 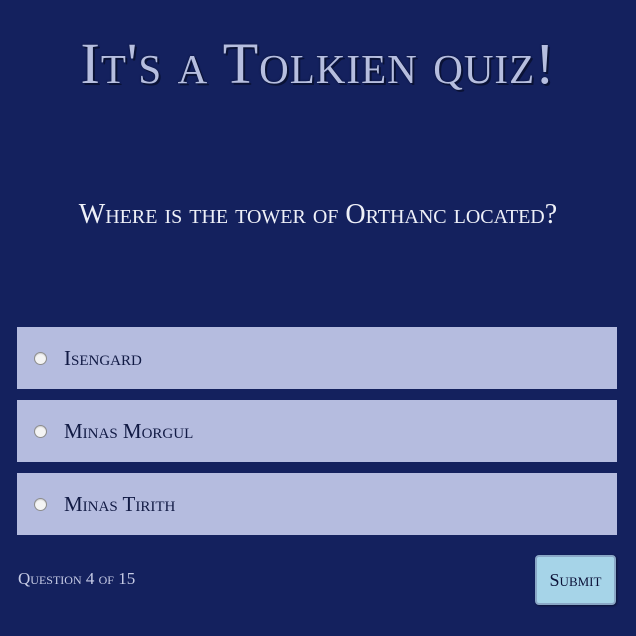 What do you see at coordinates (317, 504) in the screenshot?
I see `answer-option-minas-tirith: Minas Tirith` at bounding box center [317, 504].